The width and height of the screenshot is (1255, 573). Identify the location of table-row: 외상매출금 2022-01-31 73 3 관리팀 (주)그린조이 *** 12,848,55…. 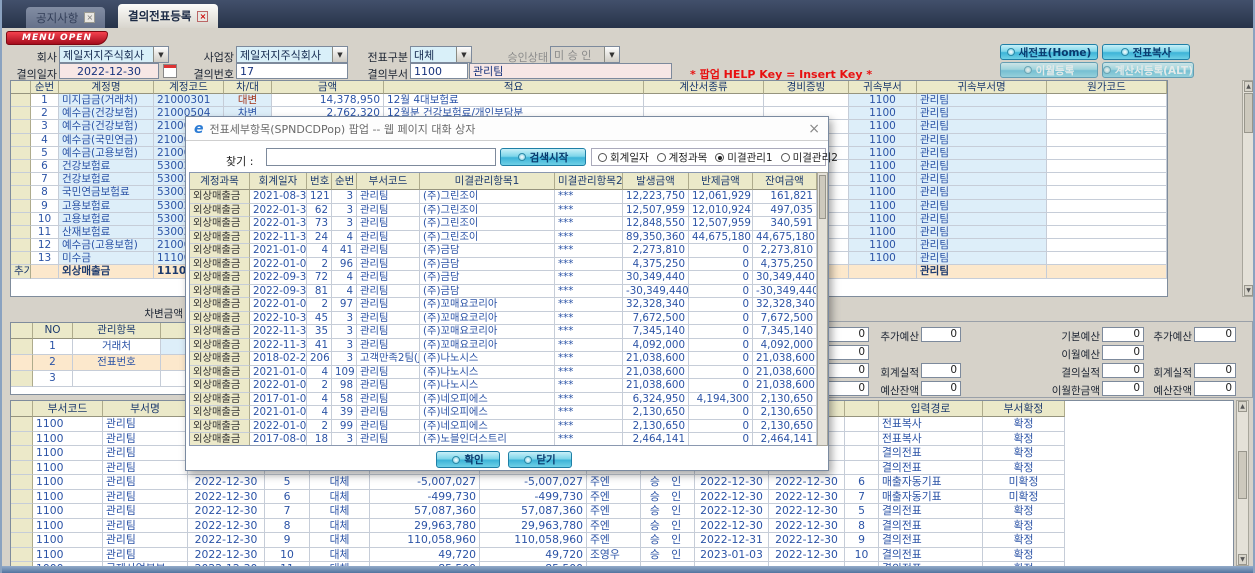
(503, 224).